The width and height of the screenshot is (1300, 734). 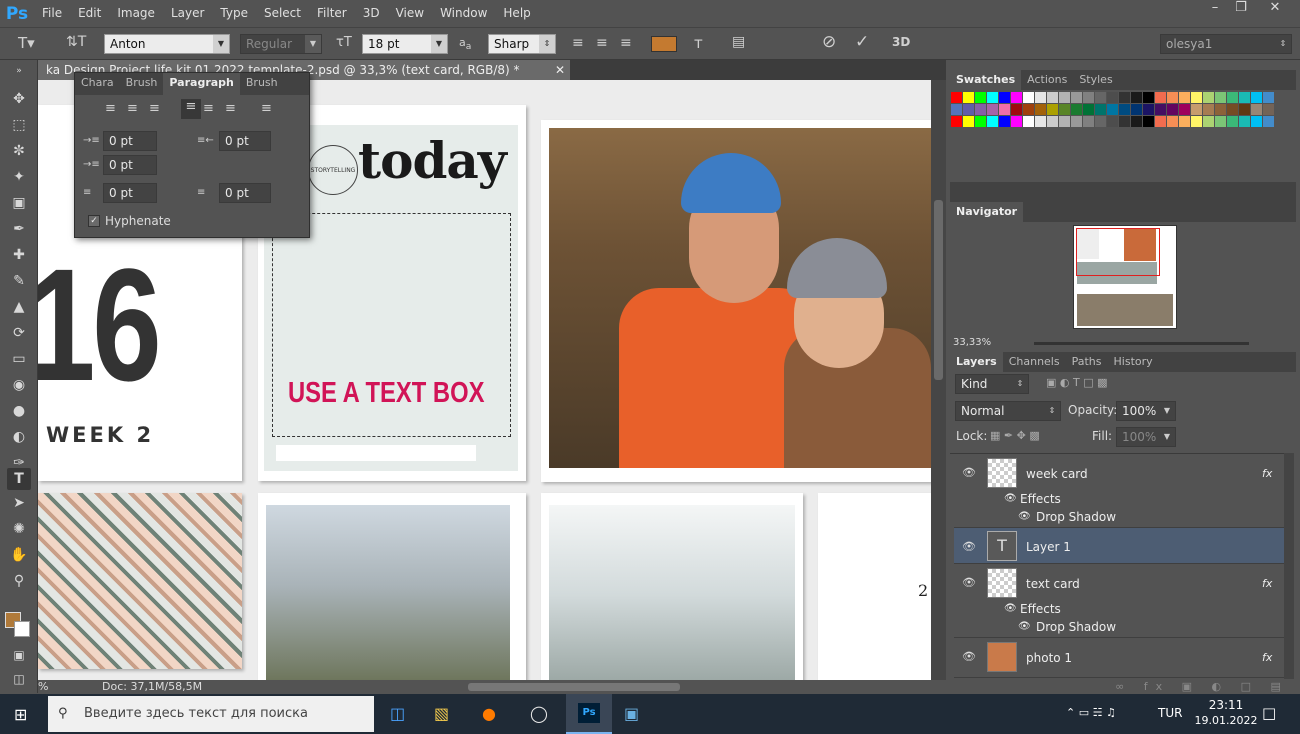 I want to click on navigator-zoom-slider, so click(x=1141, y=343).